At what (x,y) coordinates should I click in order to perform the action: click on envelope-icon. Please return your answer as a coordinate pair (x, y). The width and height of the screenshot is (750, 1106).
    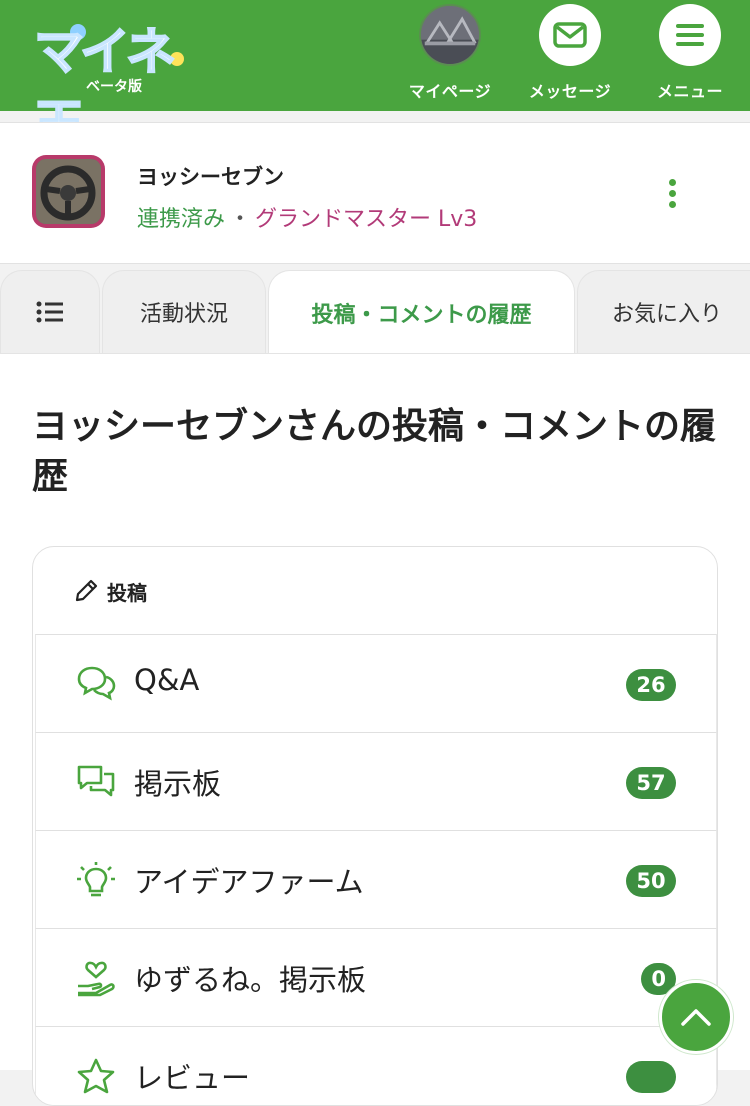
    Looking at the image, I should click on (570, 35).